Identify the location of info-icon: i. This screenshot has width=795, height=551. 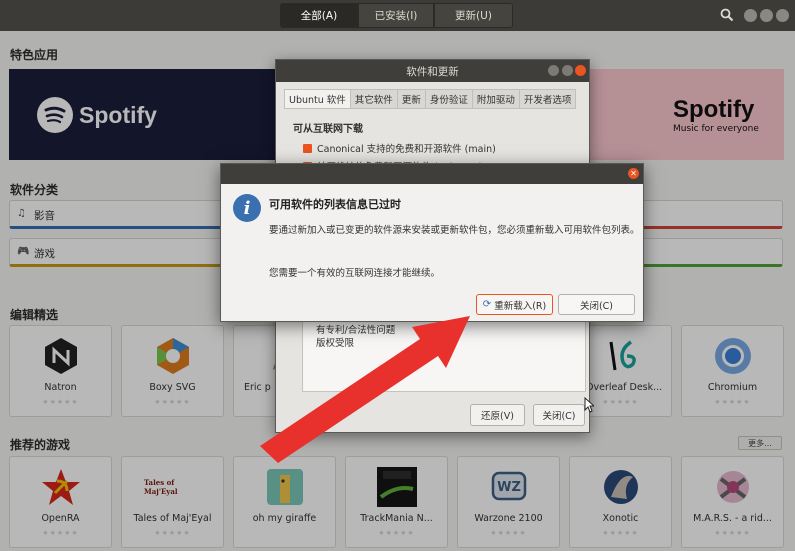
(247, 208).